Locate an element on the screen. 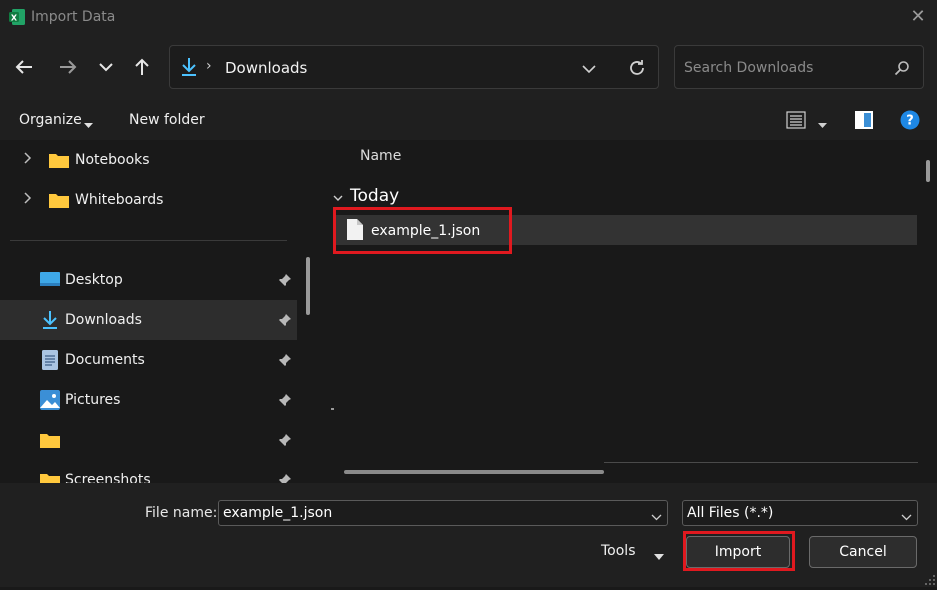 The width and height of the screenshot is (937, 590). file-name-dropdown-chevron-icon is located at coordinates (656, 517).